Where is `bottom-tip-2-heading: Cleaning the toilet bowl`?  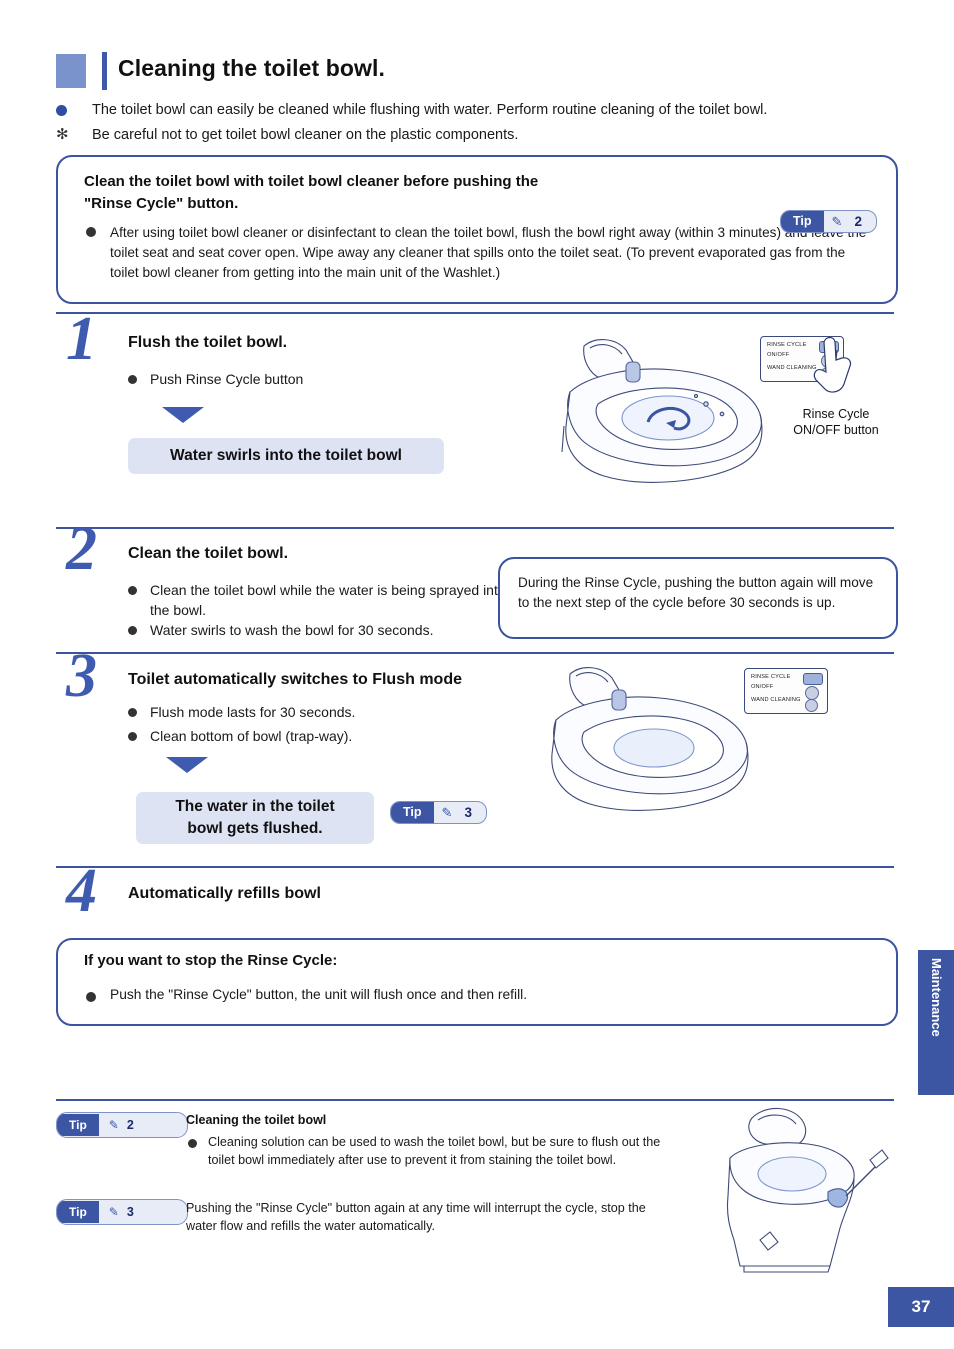 bottom-tip-2-heading: Cleaning the toilet bowl is located at coordinates (256, 1120).